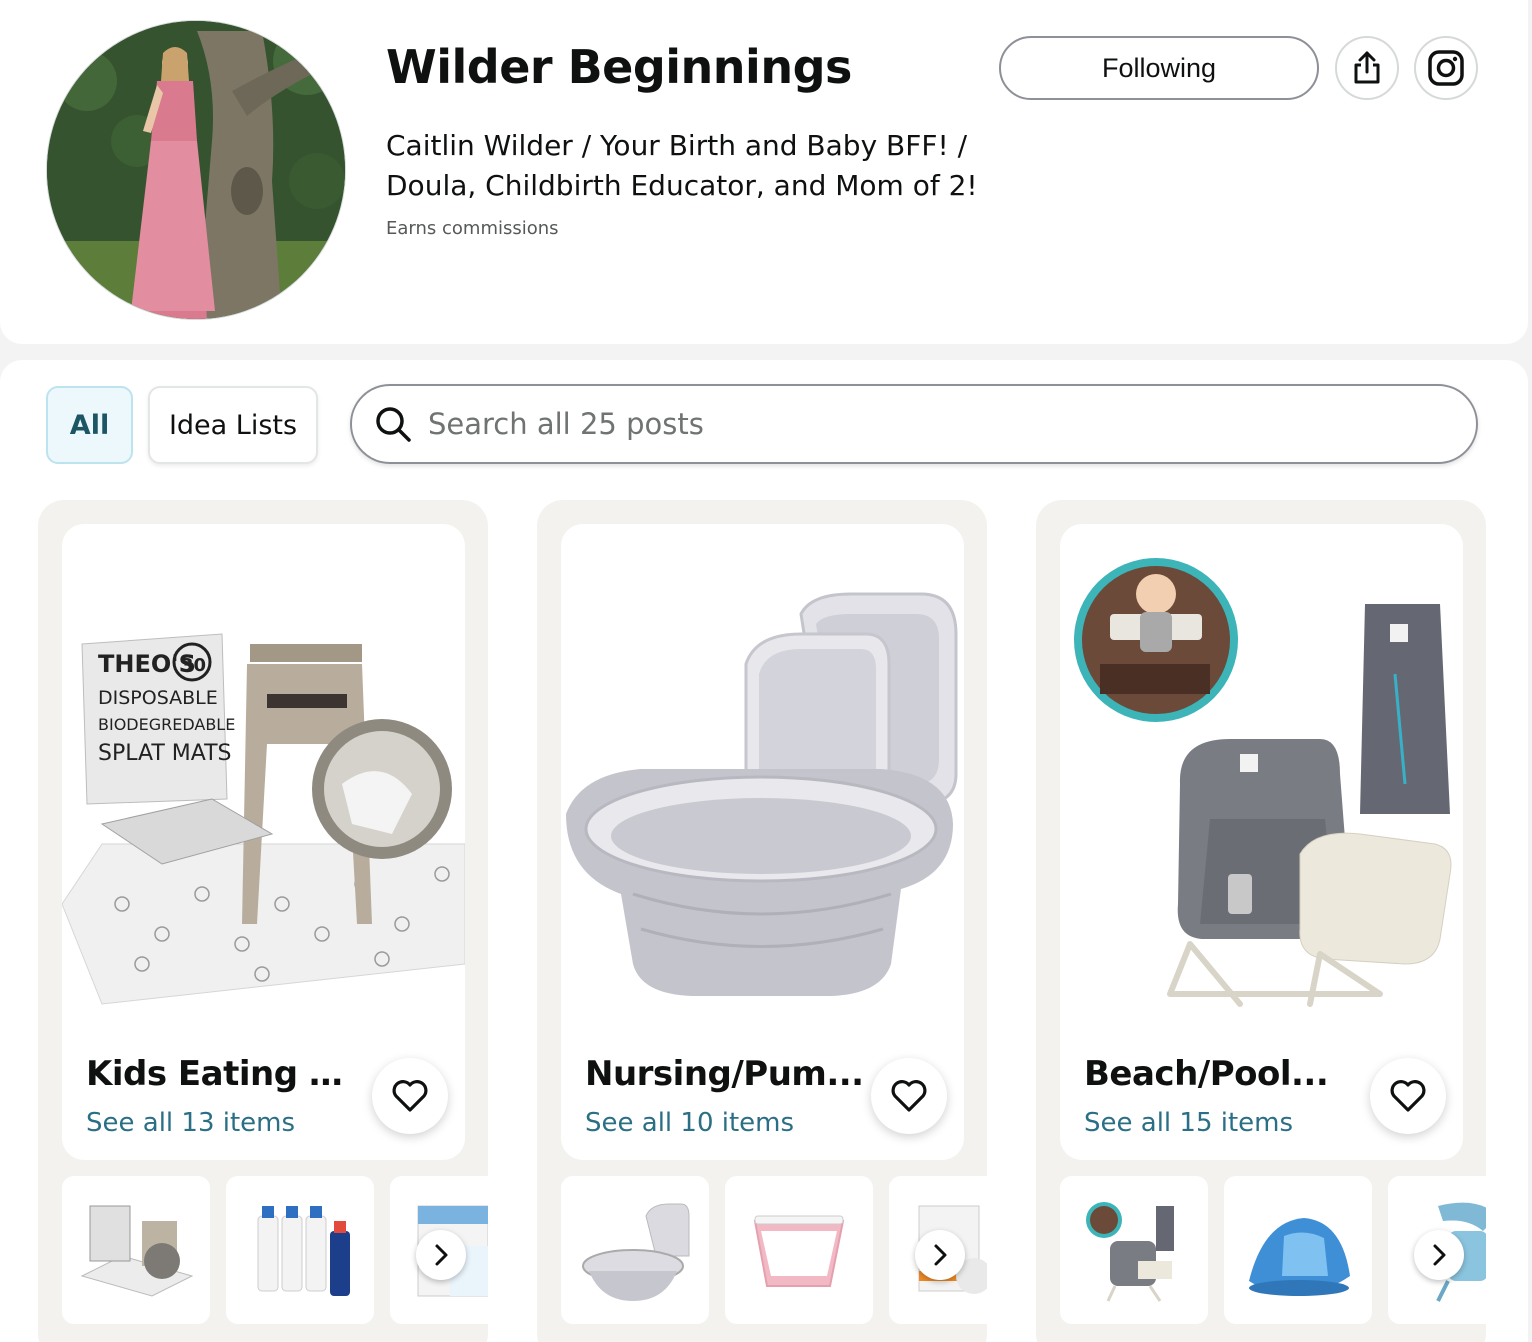  Describe the element at coordinates (393, 424) in the screenshot. I see `search-icon` at that location.